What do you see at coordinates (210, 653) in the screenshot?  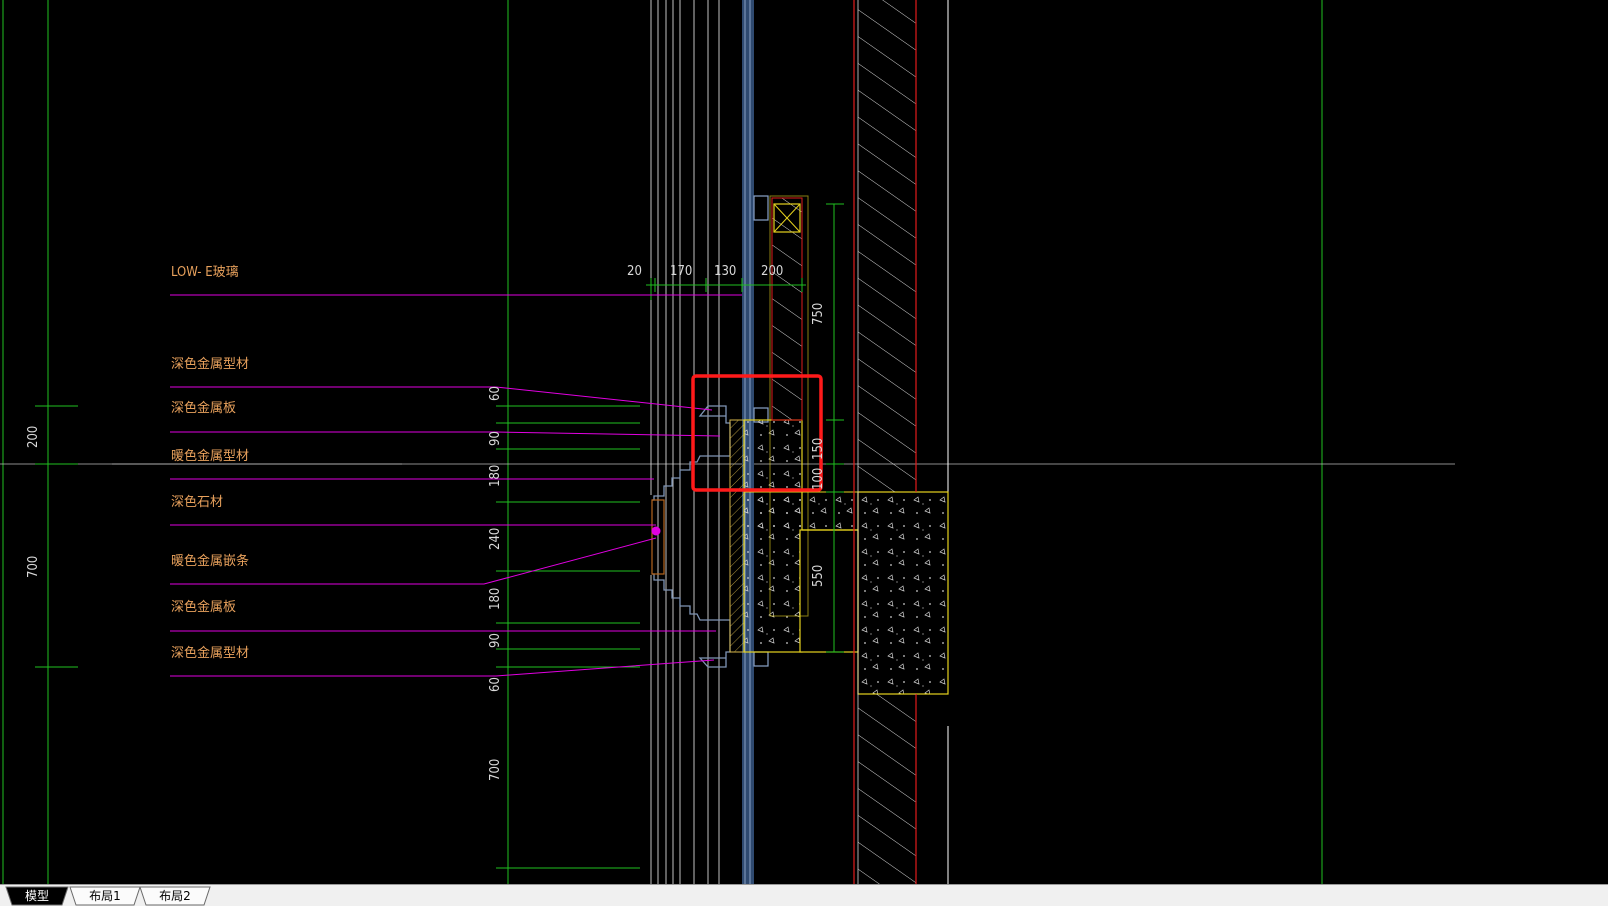 I see `label-dark-metal-profile-lower: 深色金属型材` at bounding box center [210, 653].